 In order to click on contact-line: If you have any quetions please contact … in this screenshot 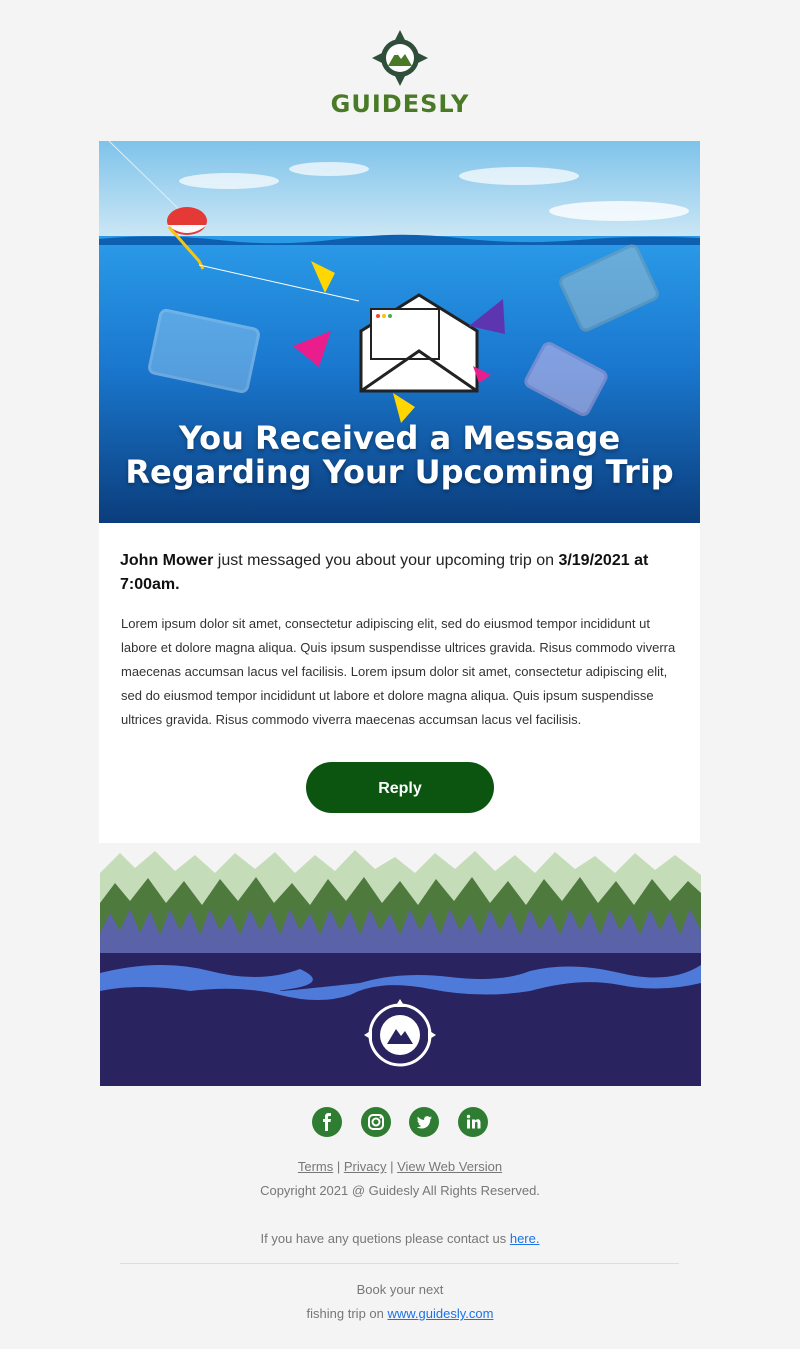, I will do `click(400, 1239)`.